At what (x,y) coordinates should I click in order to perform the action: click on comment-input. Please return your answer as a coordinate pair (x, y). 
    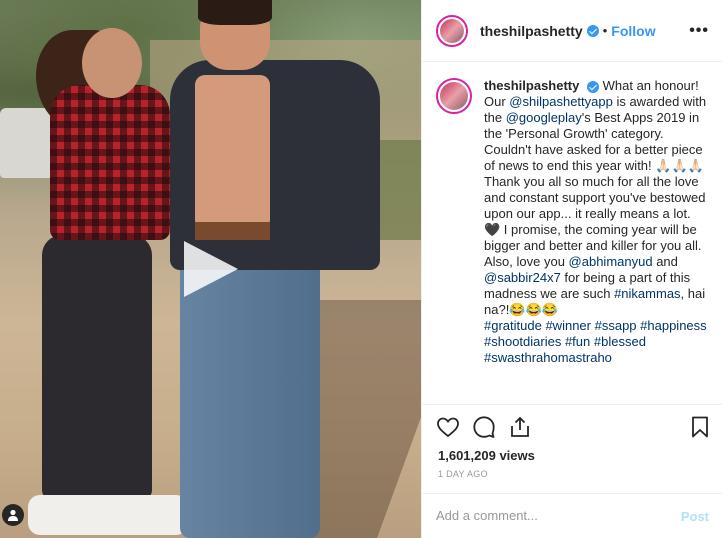
    Looking at the image, I should click on (551, 515).